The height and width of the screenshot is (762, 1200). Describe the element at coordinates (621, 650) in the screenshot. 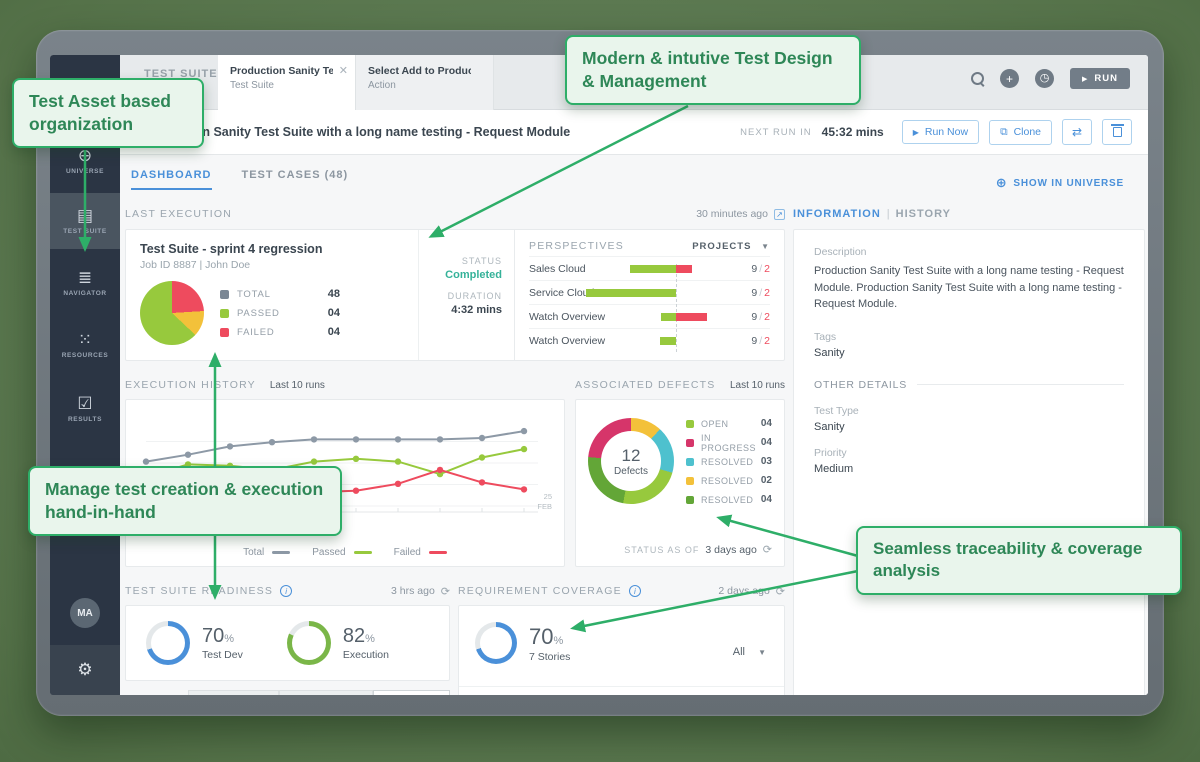

I see `requirement-coverage-card: 70% 7 Stories All ▼ STORY DEV STATUS` at that location.